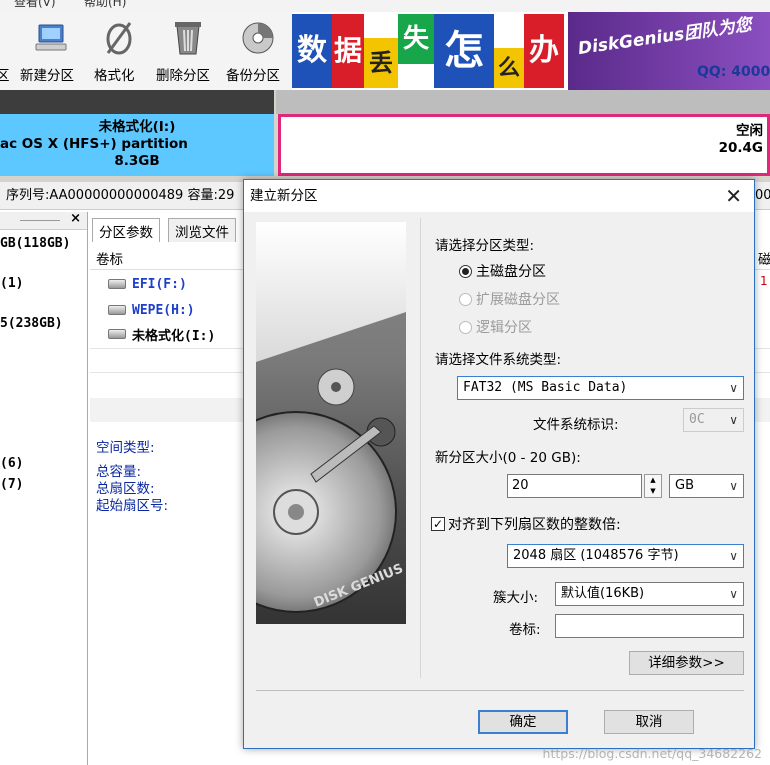 The height and width of the screenshot is (765, 770). What do you see at coordinates (464, 51) in the screenshot?
I see `banner-tile: 怎` at bounding box center [464, 51].